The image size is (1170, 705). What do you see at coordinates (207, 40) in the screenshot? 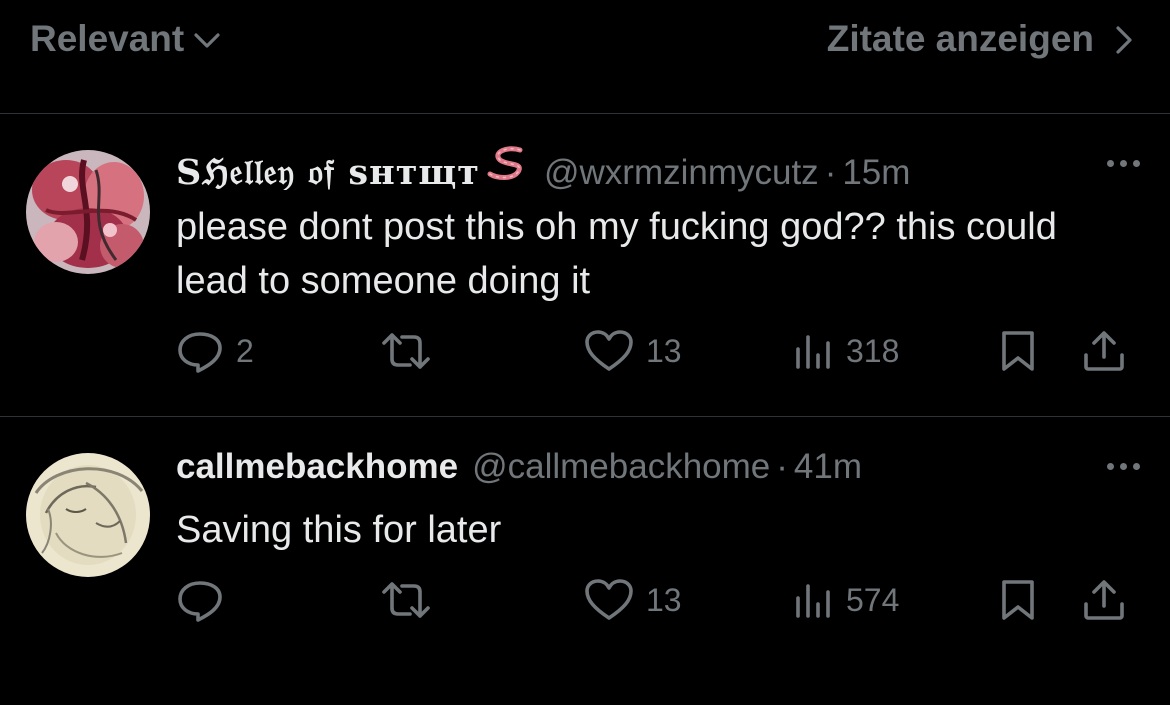
I see `chevron-down-icon` at bounding box center [207, 40].